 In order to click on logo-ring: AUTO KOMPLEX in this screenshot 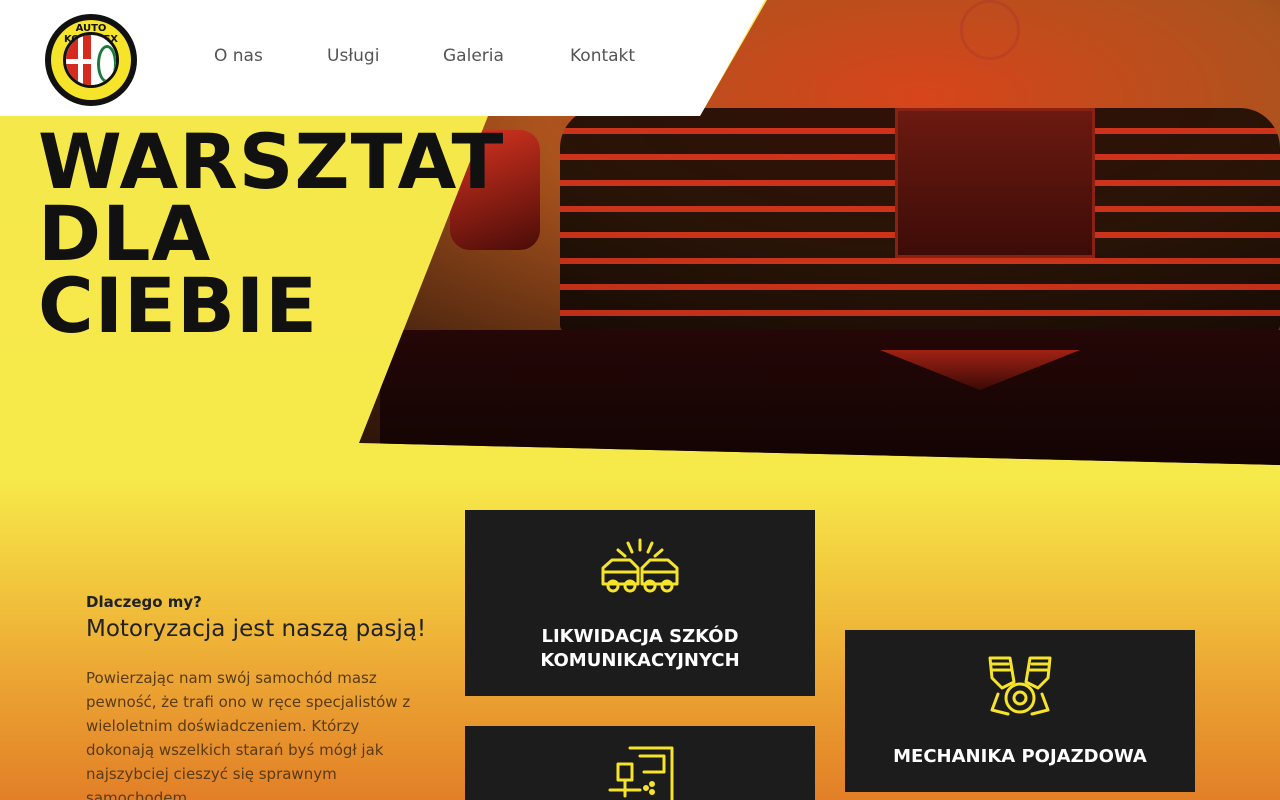, I will do `click(91, 60)`.